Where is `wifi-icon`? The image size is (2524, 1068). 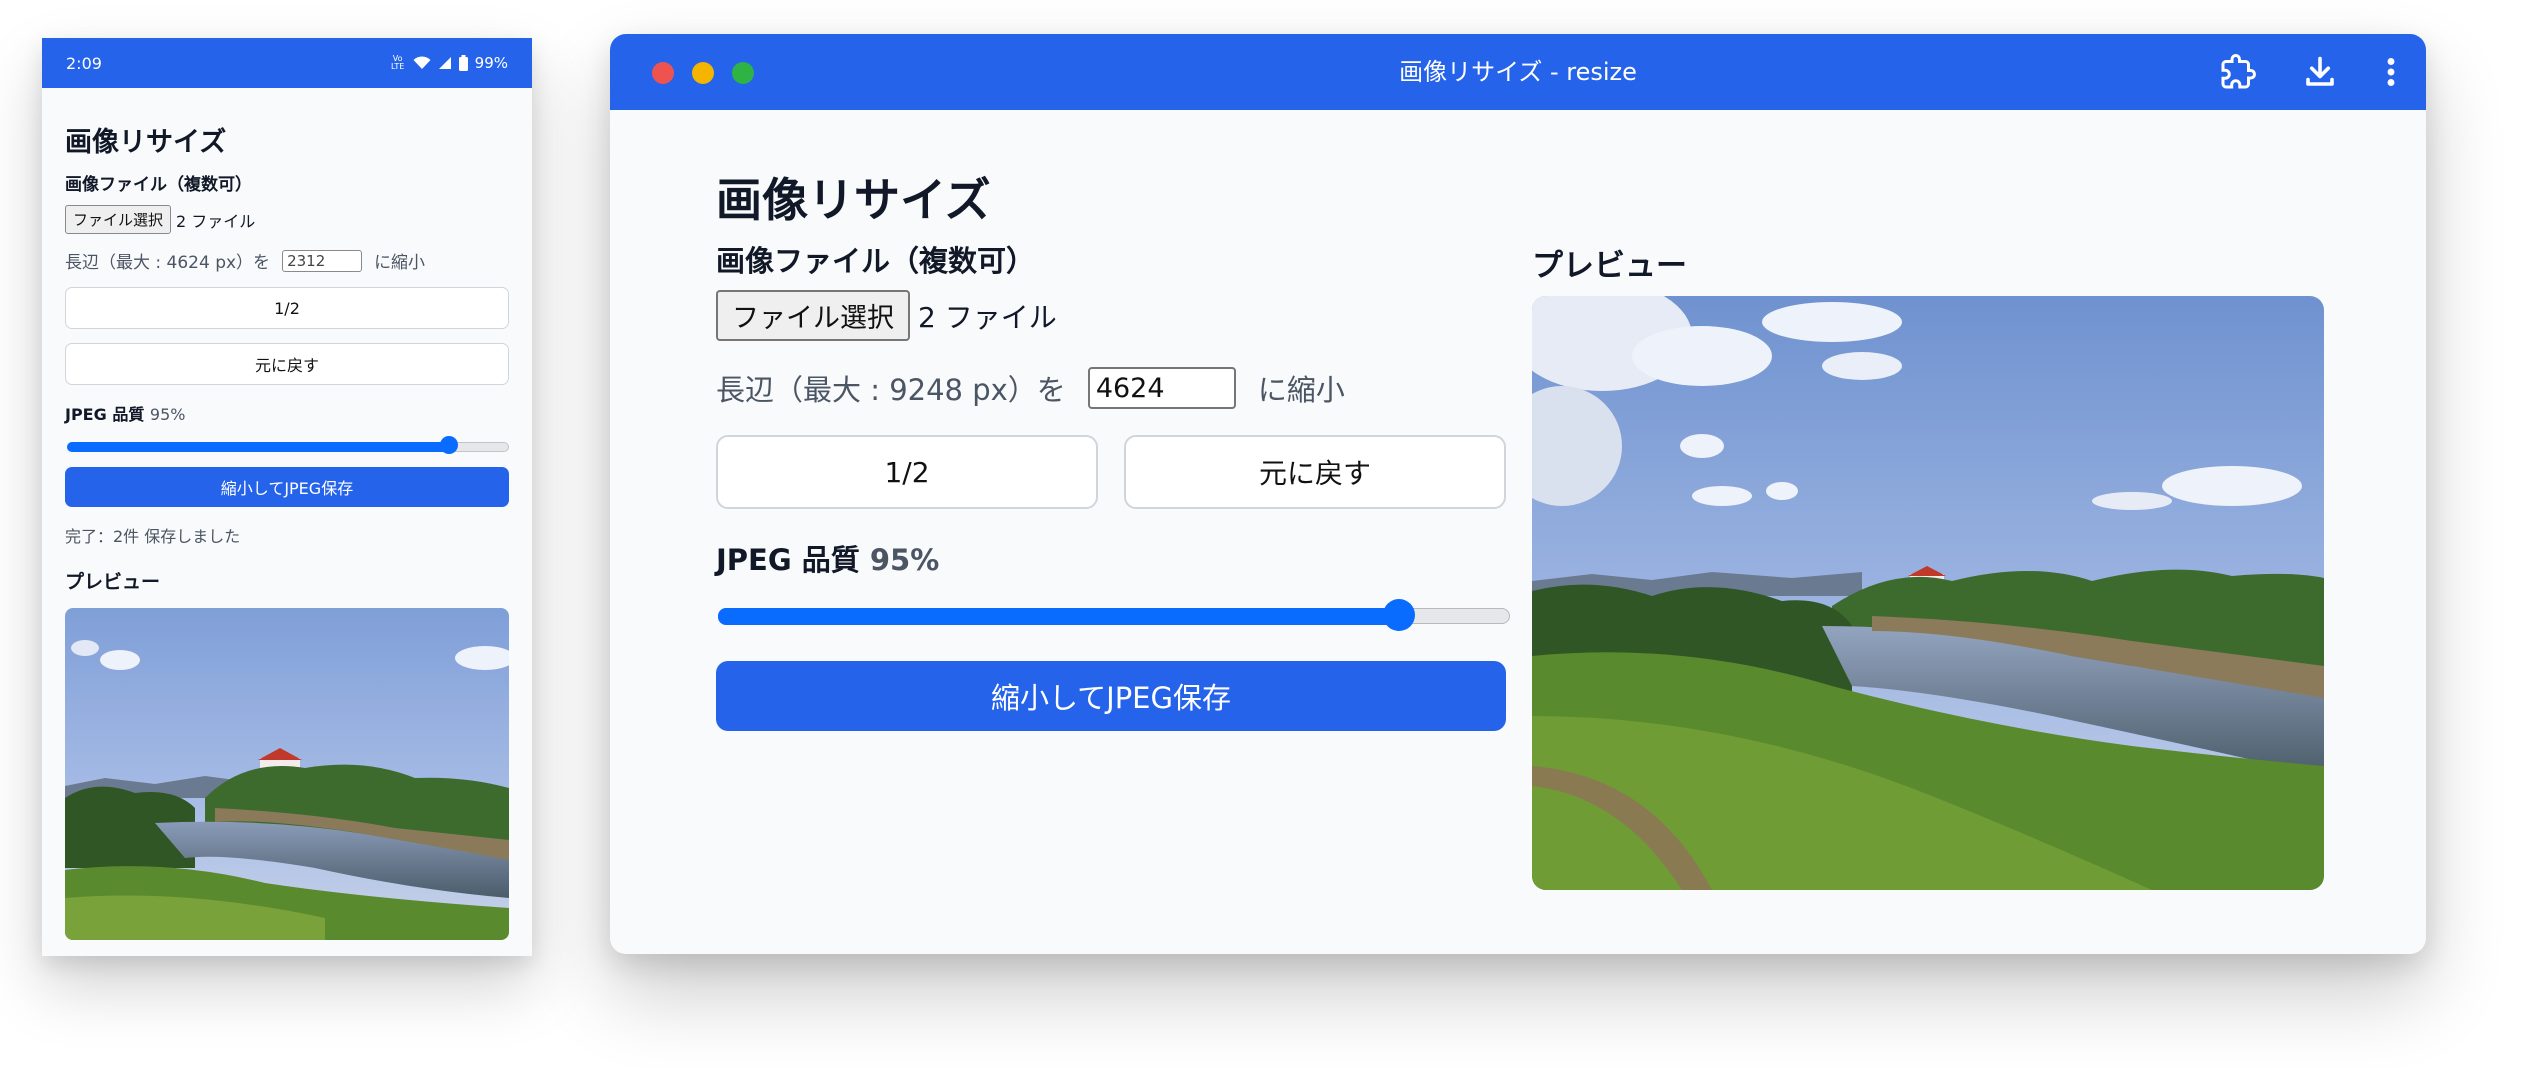 wifi-icon is located at coordinates (422, 62).